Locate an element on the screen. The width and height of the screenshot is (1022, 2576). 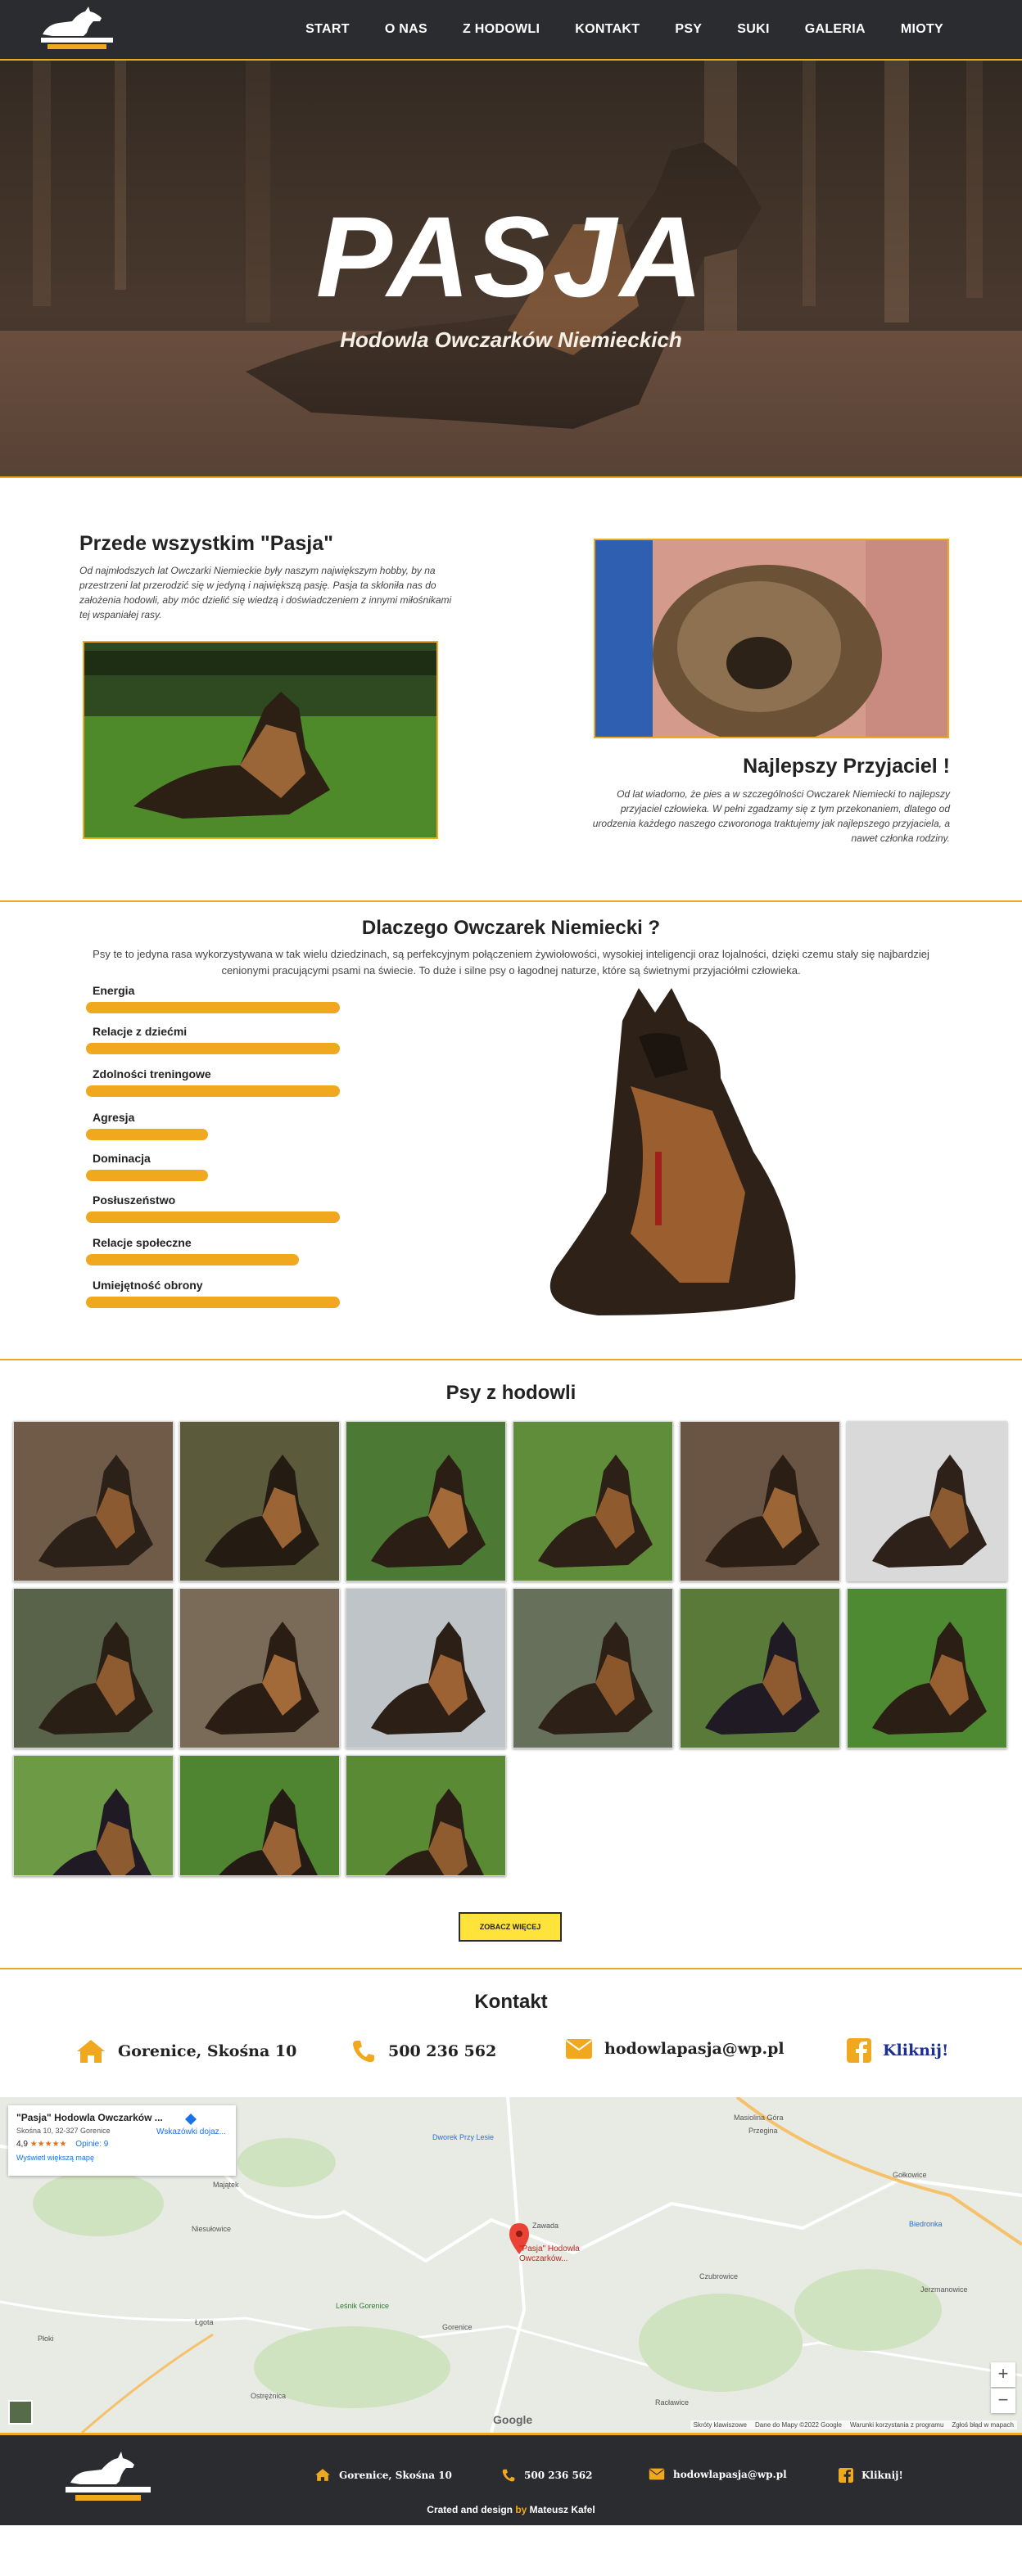
directions-icon is located at coordinates (191, 2119).